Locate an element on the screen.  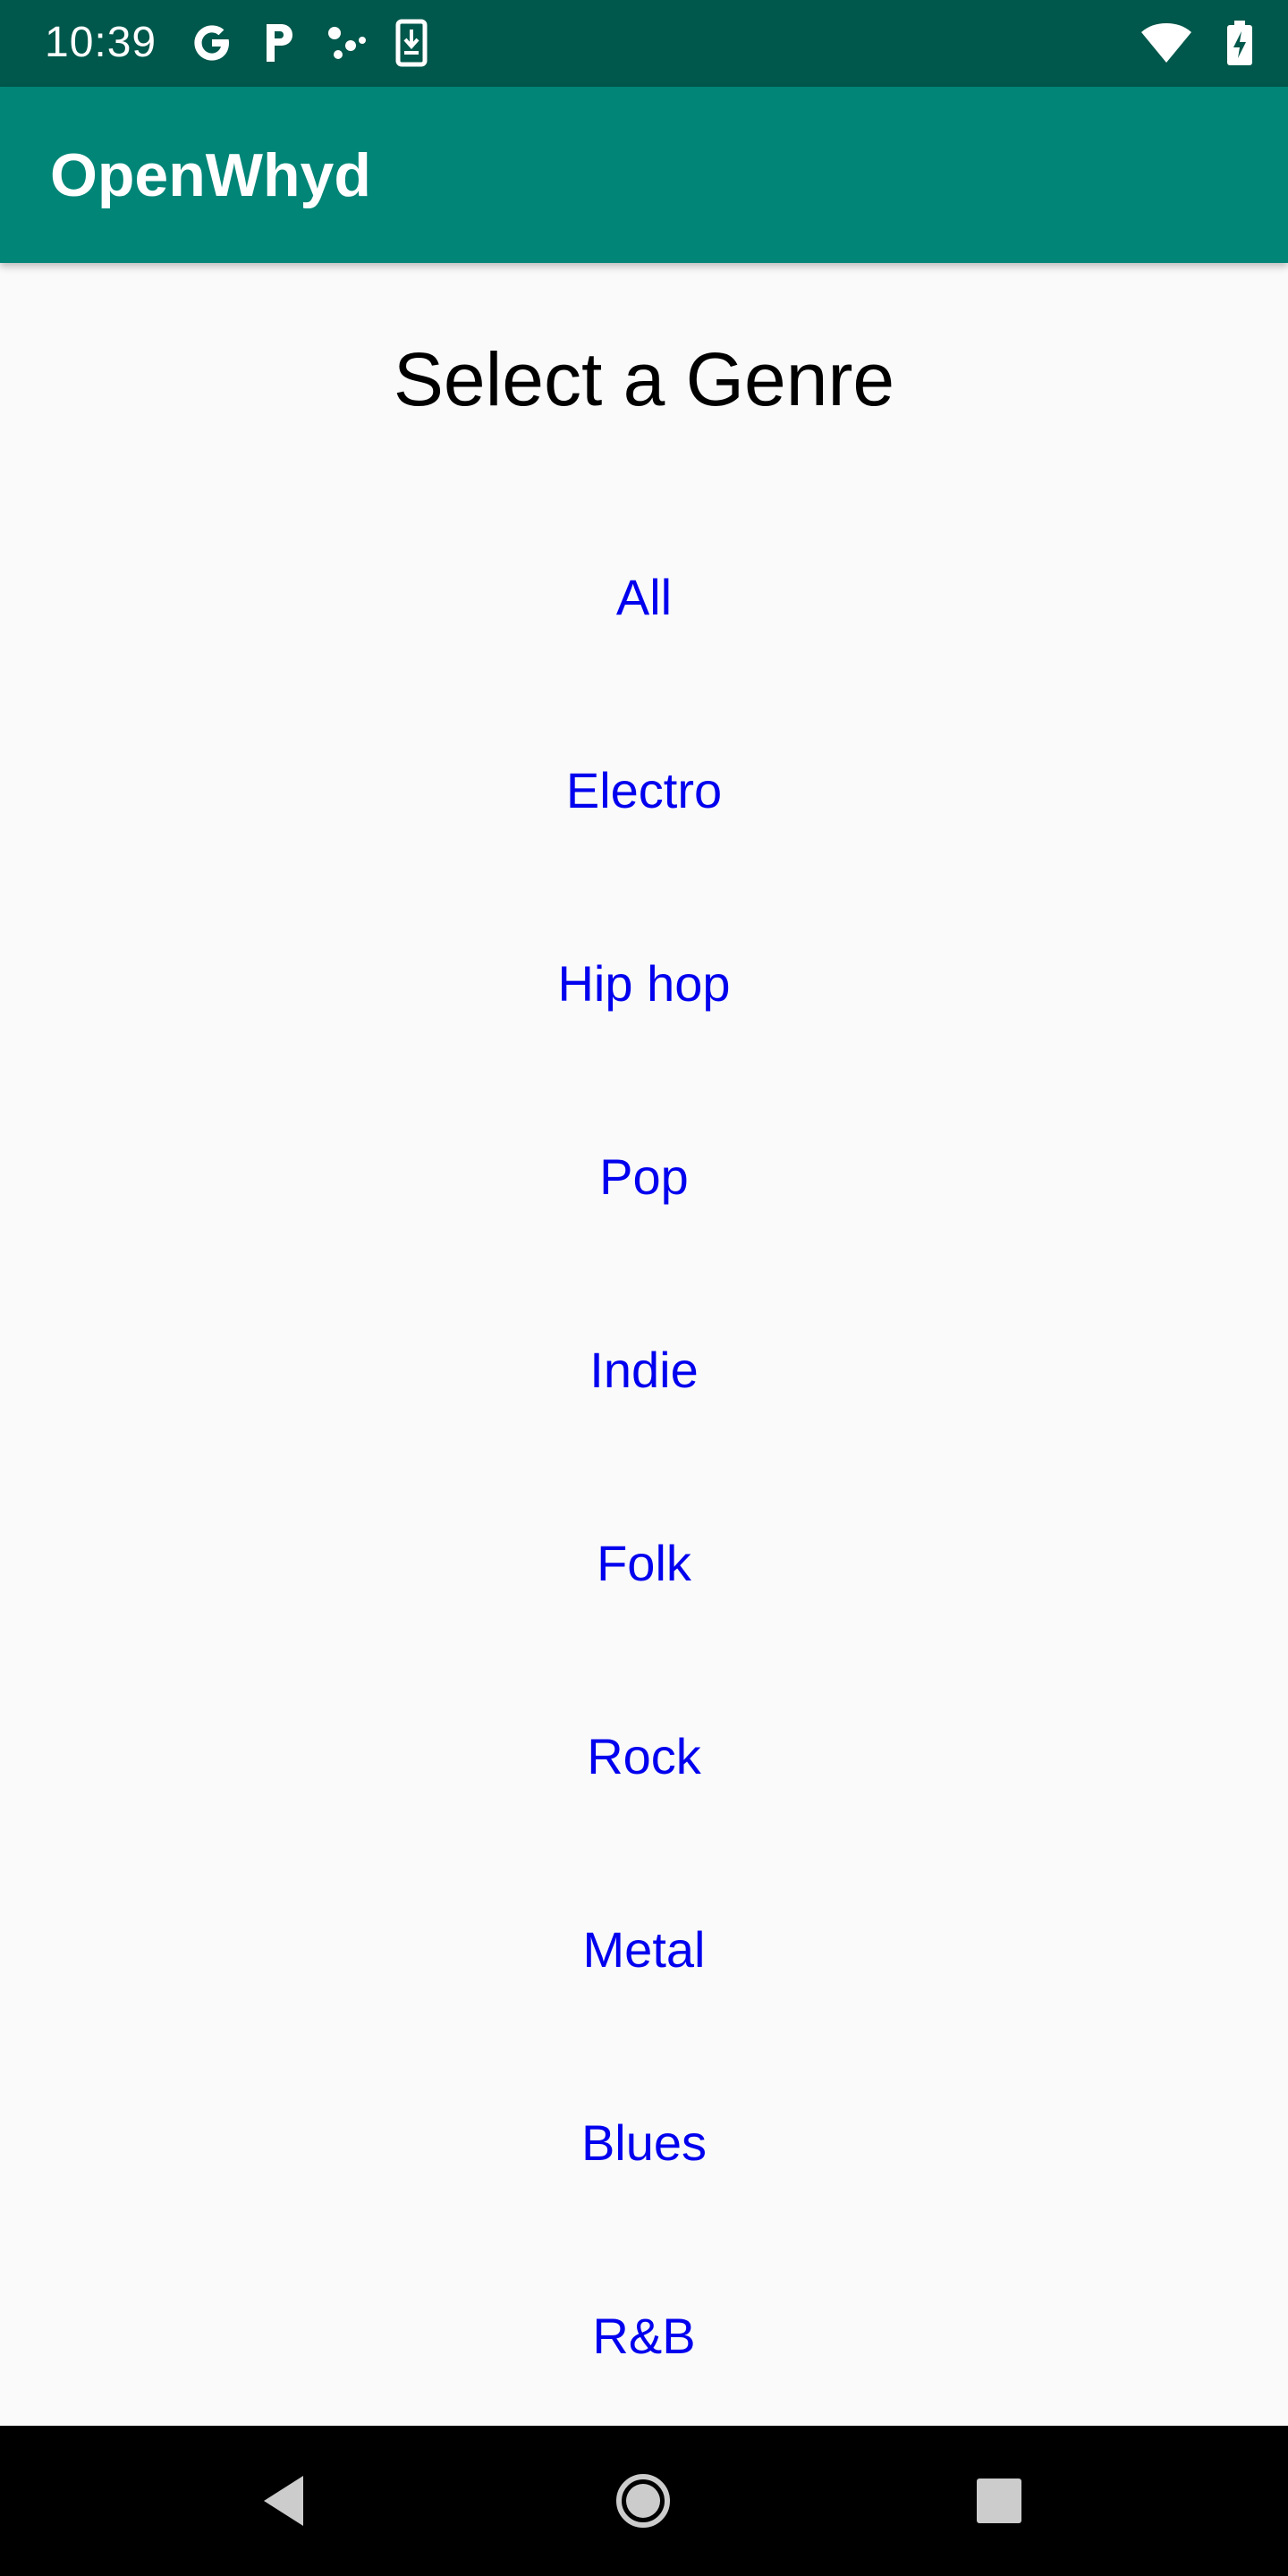
recents-button is located at coordinates (999, 2501).